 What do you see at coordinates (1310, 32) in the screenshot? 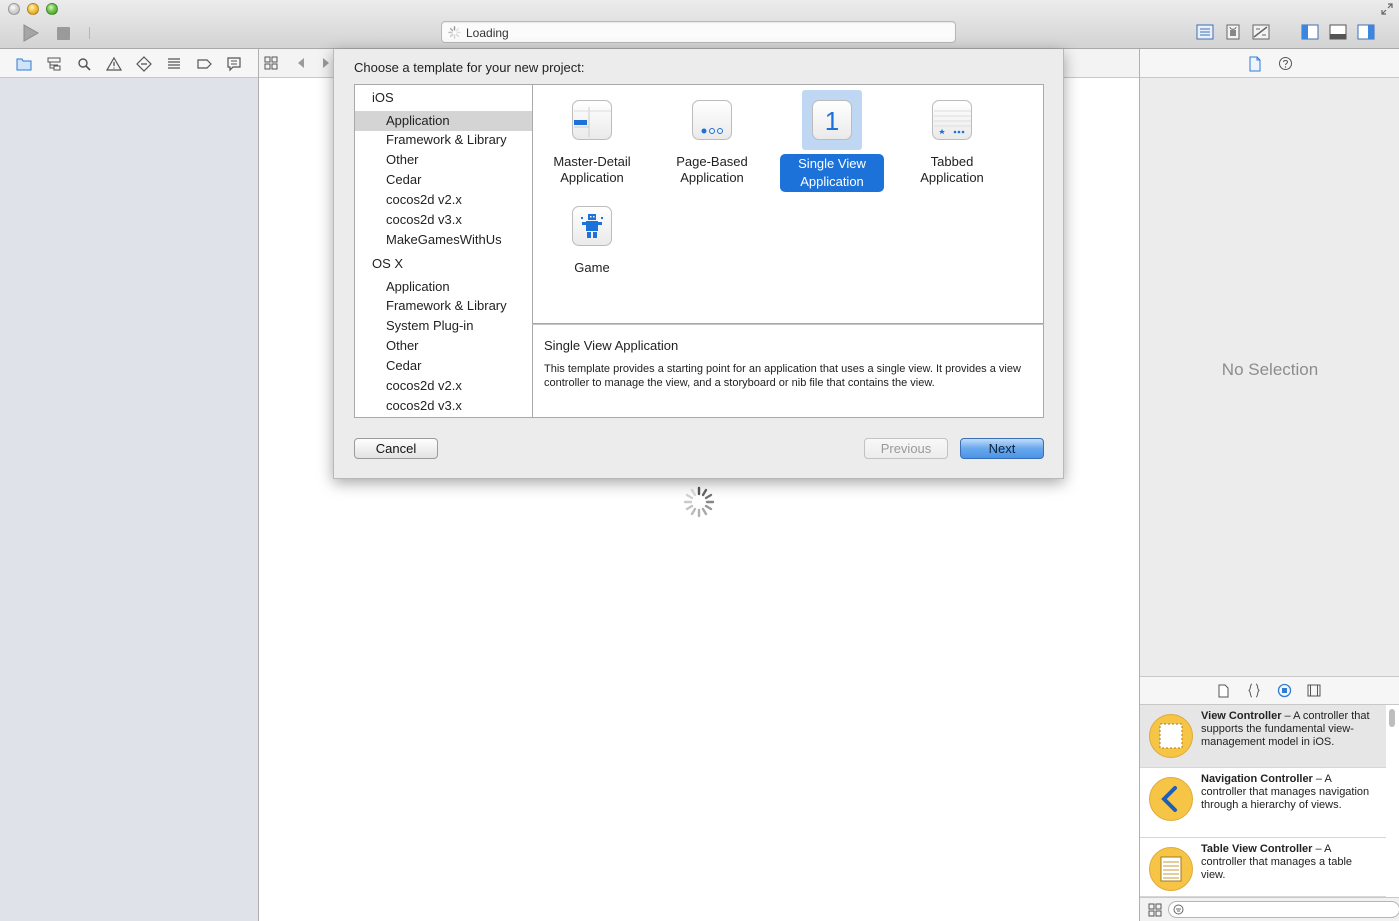
I see `toggle-navigator-icon` at bounding box center [1310, 32].